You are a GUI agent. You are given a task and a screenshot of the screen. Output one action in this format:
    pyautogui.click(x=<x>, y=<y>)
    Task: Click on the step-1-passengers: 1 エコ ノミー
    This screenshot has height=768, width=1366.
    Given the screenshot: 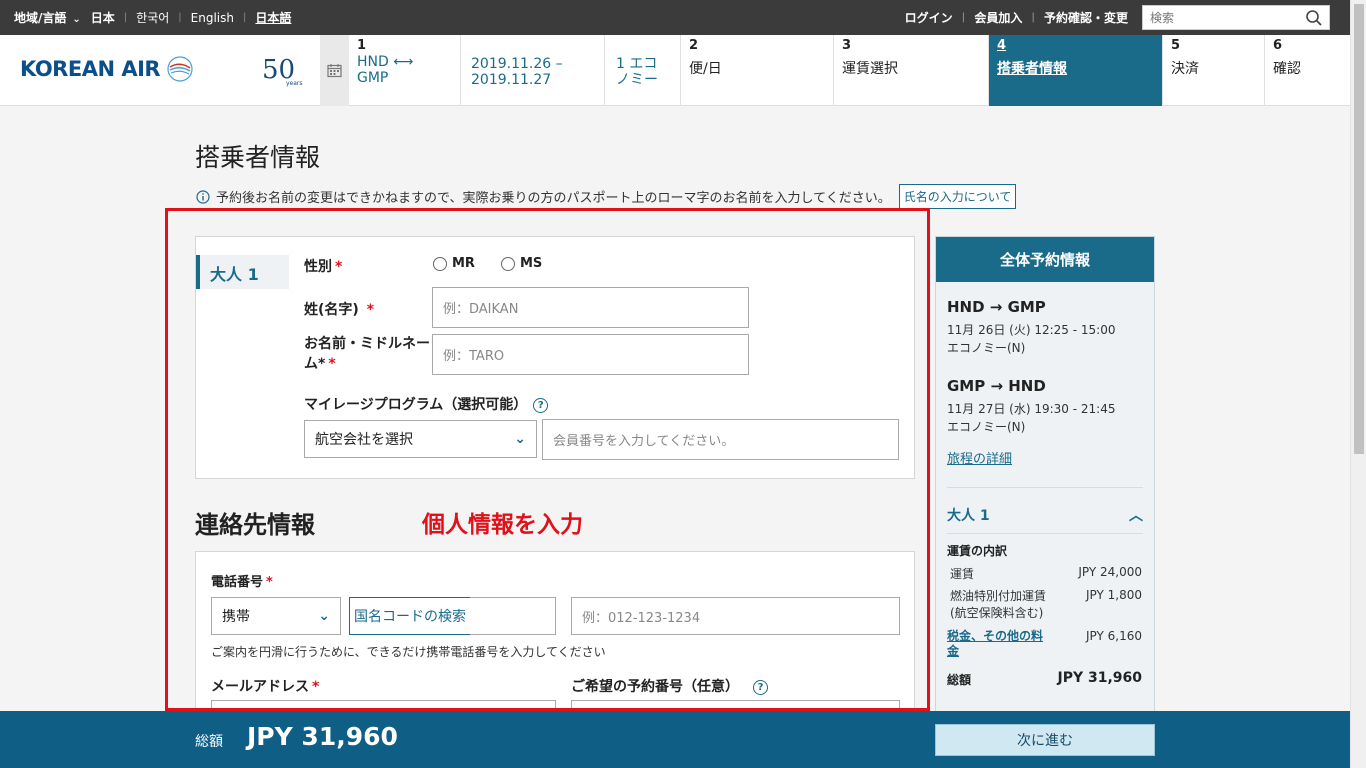 What is the action you would take?
    pyautogui.click(x=643, y=70)
    